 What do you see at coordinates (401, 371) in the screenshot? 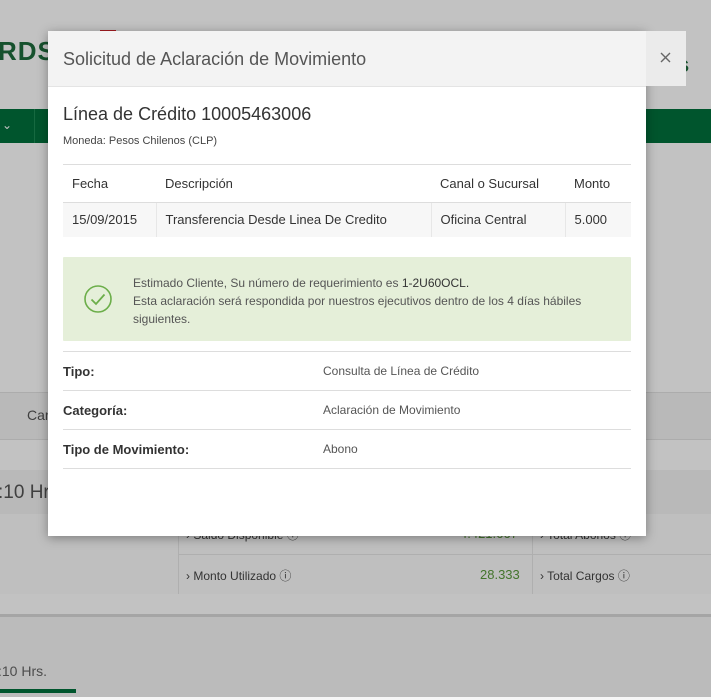
I see `detail-value: Consulta de Línea de Crédito` at bounding box center [401, 371].